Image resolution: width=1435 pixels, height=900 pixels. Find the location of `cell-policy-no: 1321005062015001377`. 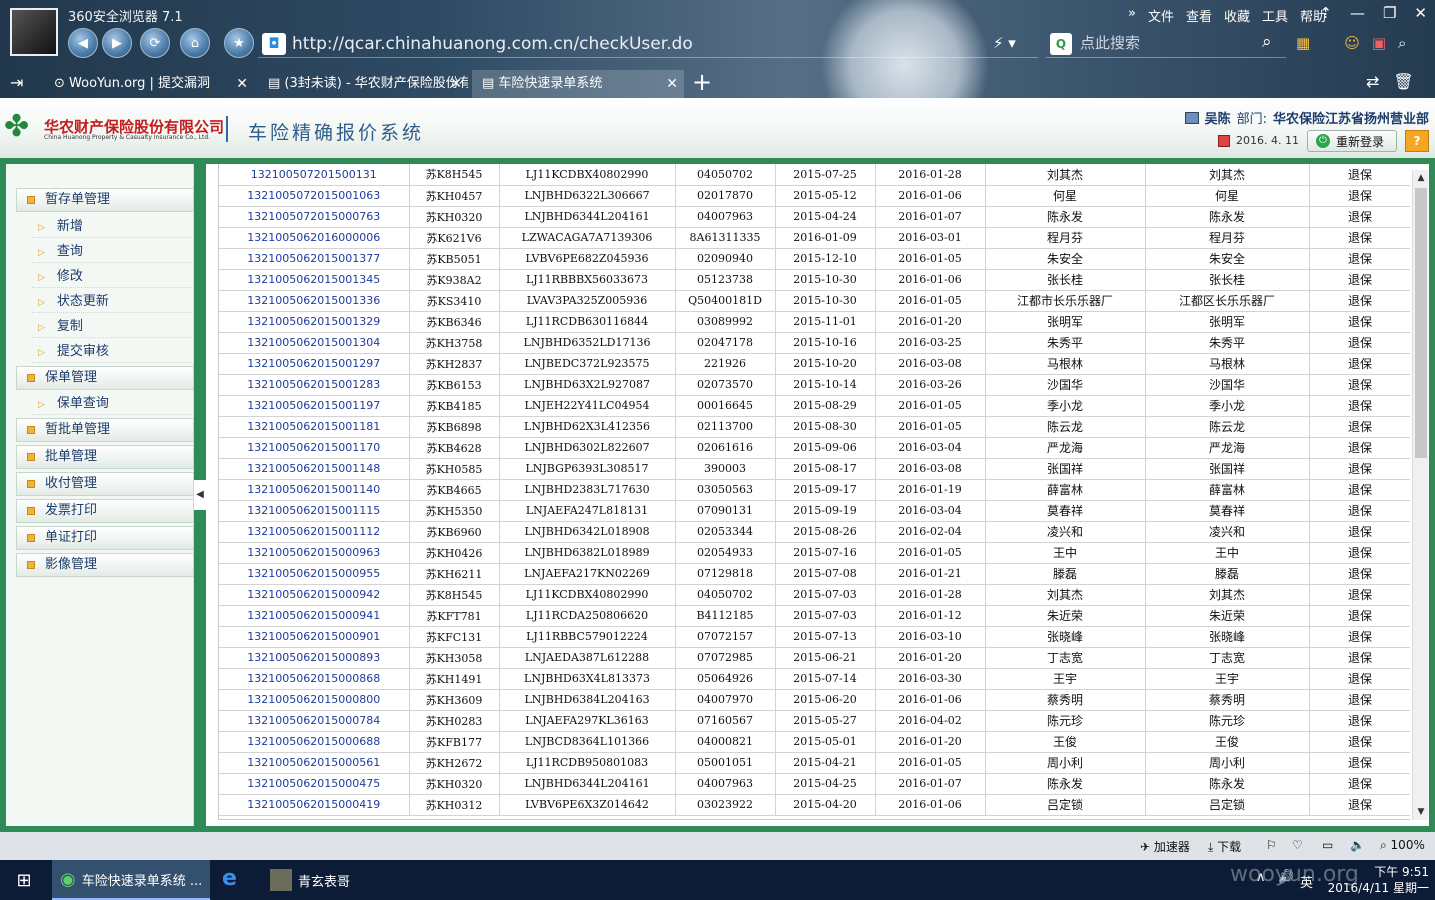

cell-policy-no: 1321005062015001377 is located at coordinates (314, 259).